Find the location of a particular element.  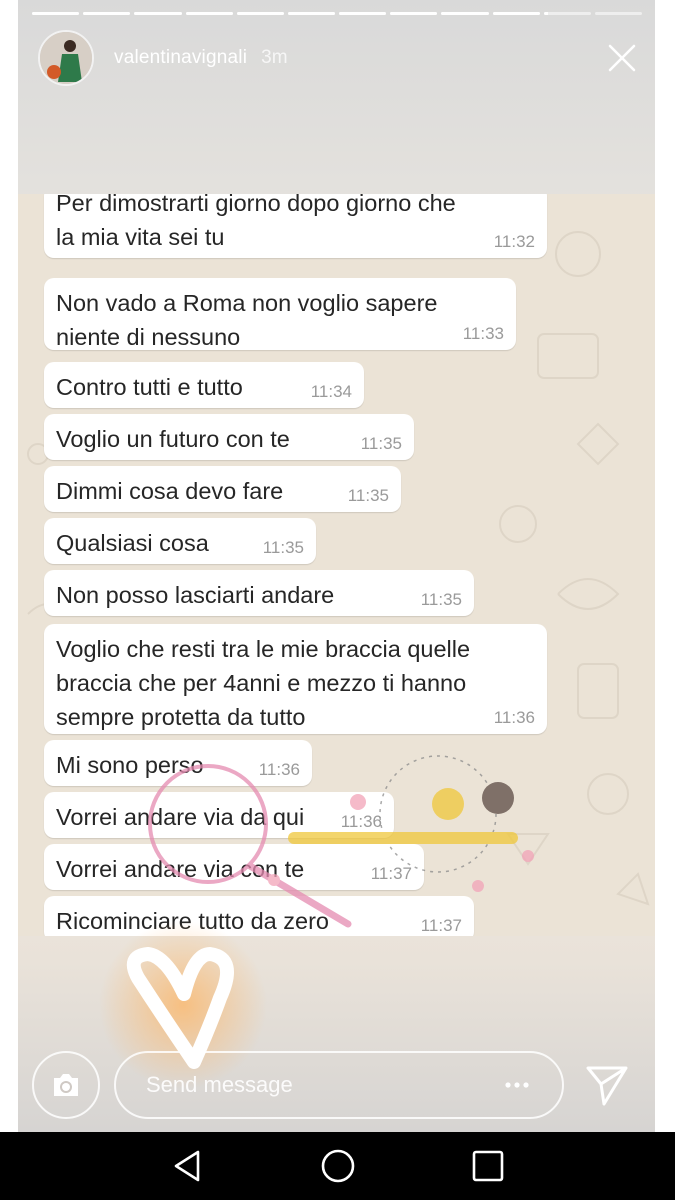

story-header: valentinavignali 3m is located at coordinates (338, 58).